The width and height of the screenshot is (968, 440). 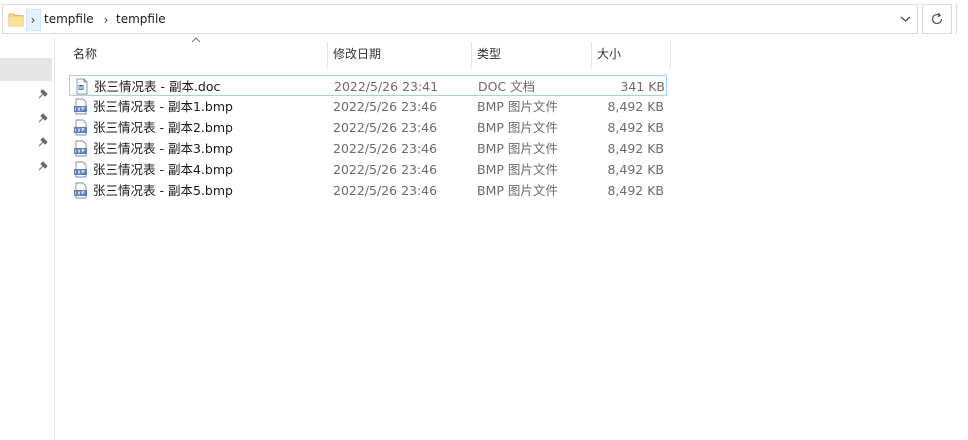 What do you see at coordinates (197, 54) in the screenshot?
I see `column-header-name: 名称` at bounding box center [197, 54].